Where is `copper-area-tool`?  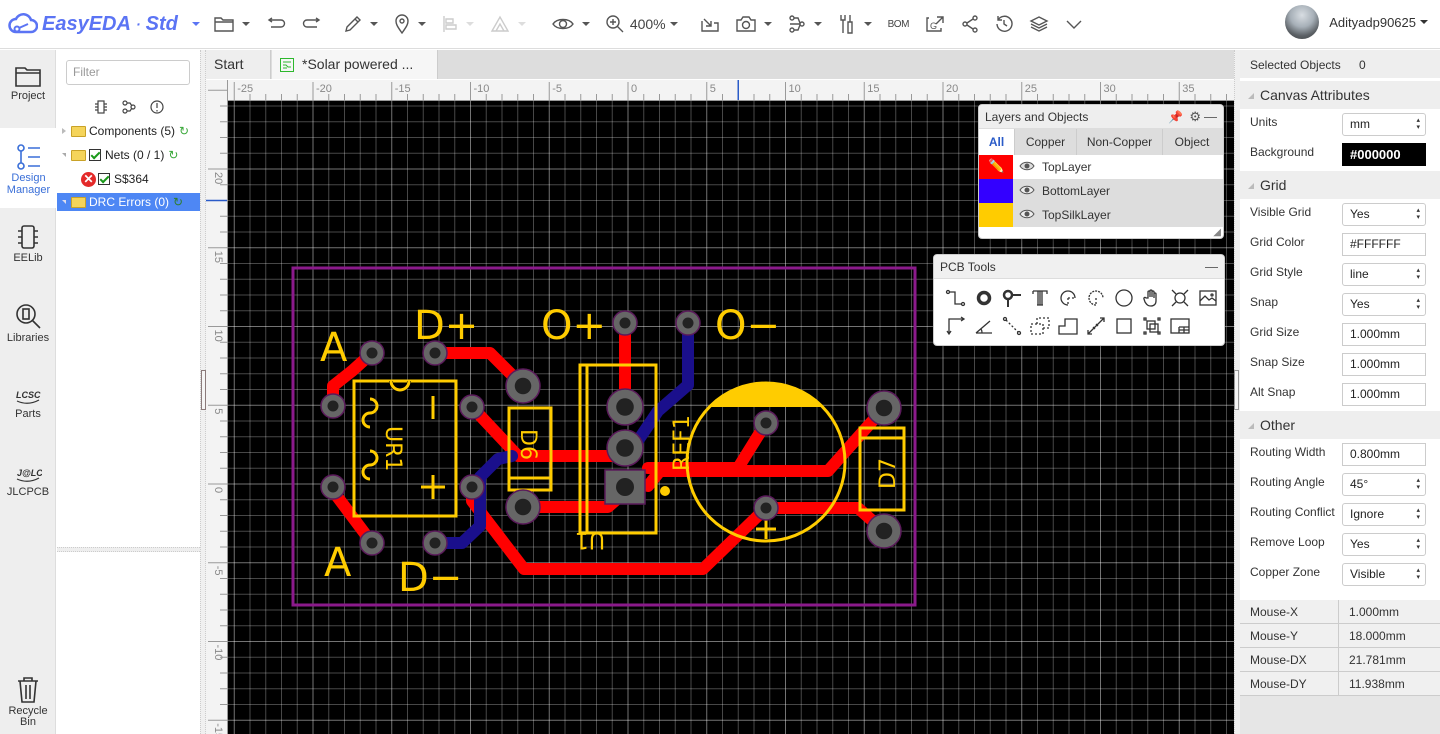 copper-area-tool is located at coordinates (1040, 326).